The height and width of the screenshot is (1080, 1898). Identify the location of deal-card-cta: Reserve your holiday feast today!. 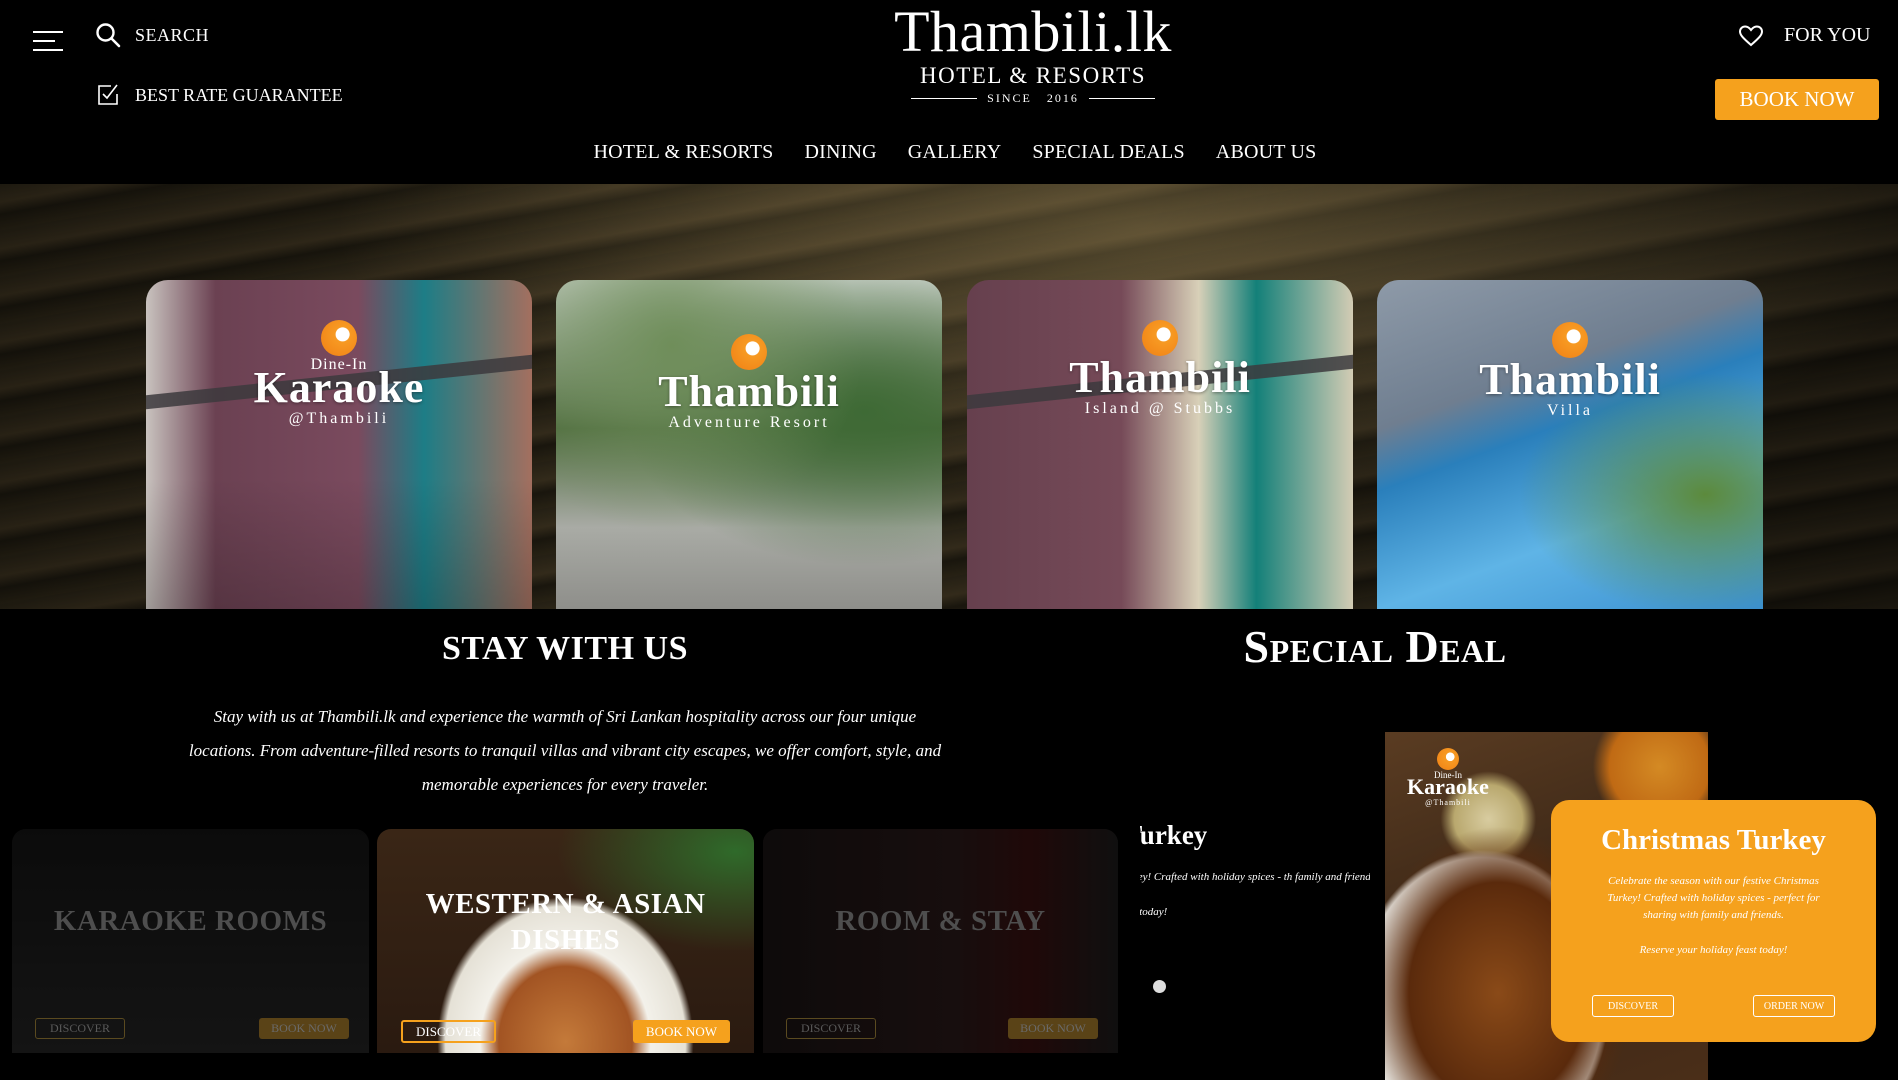
(1713, 950).